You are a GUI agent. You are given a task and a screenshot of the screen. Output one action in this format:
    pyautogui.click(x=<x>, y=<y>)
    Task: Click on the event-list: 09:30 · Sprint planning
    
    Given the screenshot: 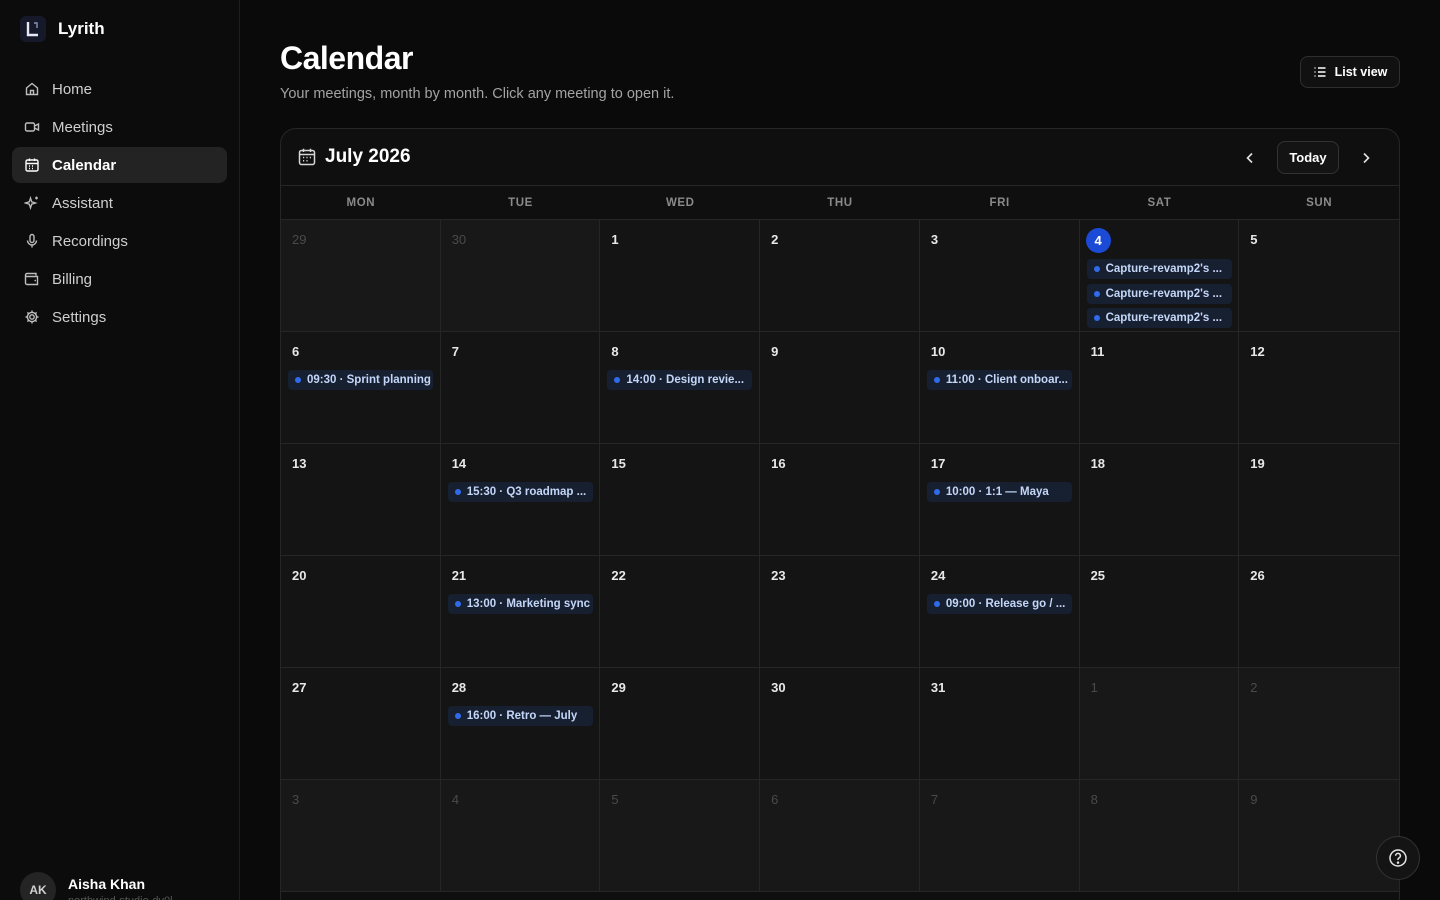 What is the action you would take?
    pyautogui.click(x=361, y=380)
    